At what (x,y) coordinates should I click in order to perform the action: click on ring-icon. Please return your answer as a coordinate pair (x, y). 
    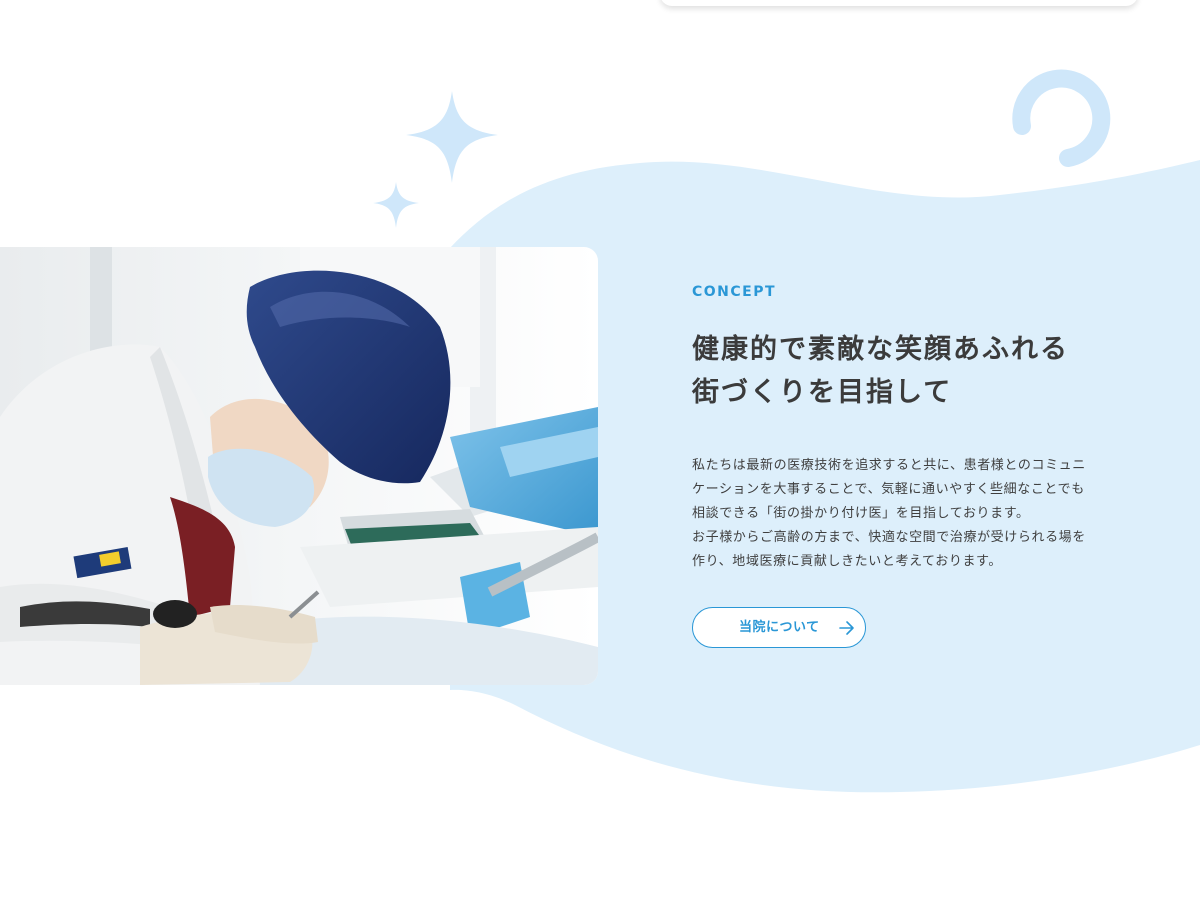
    Looking at the image, I should click on (1061, 118).